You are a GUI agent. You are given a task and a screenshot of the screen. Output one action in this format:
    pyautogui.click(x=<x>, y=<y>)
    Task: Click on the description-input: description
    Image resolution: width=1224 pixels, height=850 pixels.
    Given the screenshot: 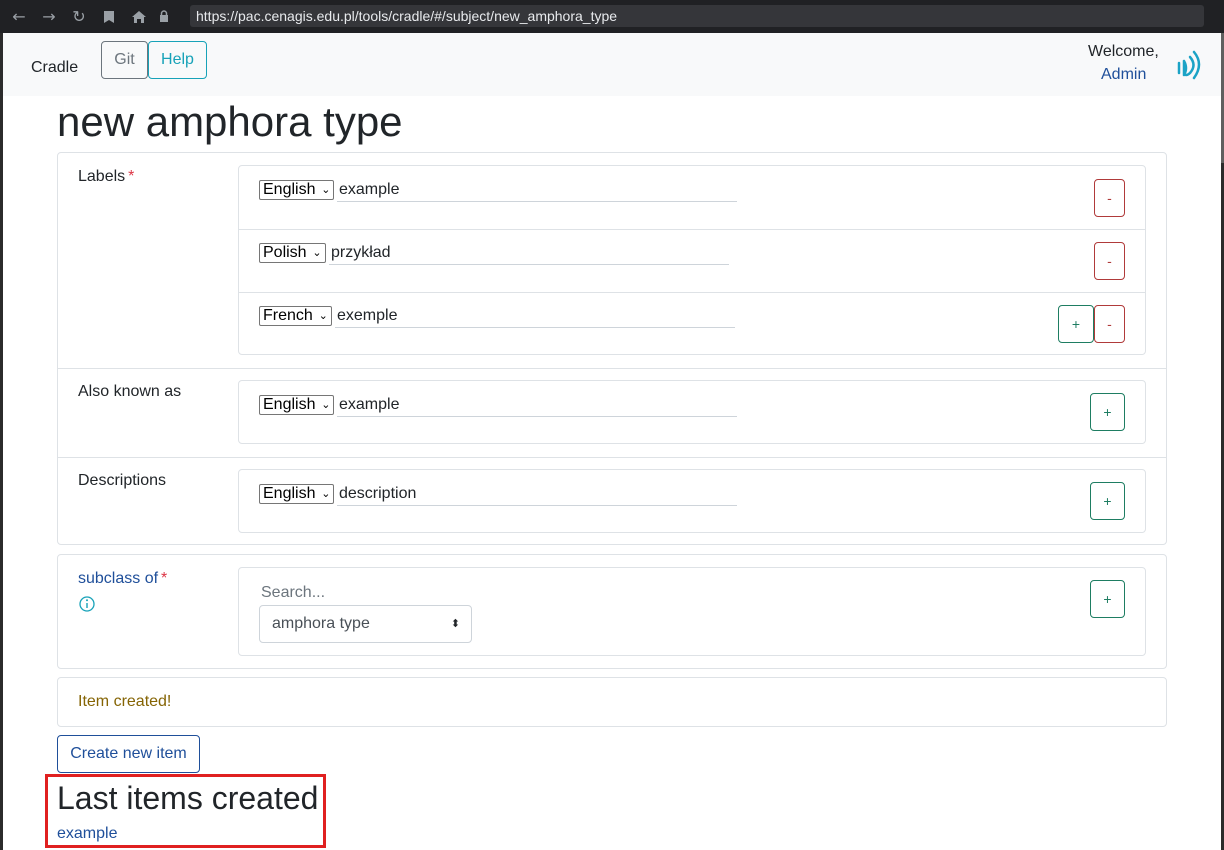 What is the action you would take?
    pyautogui.click(x=537, y=495)
    